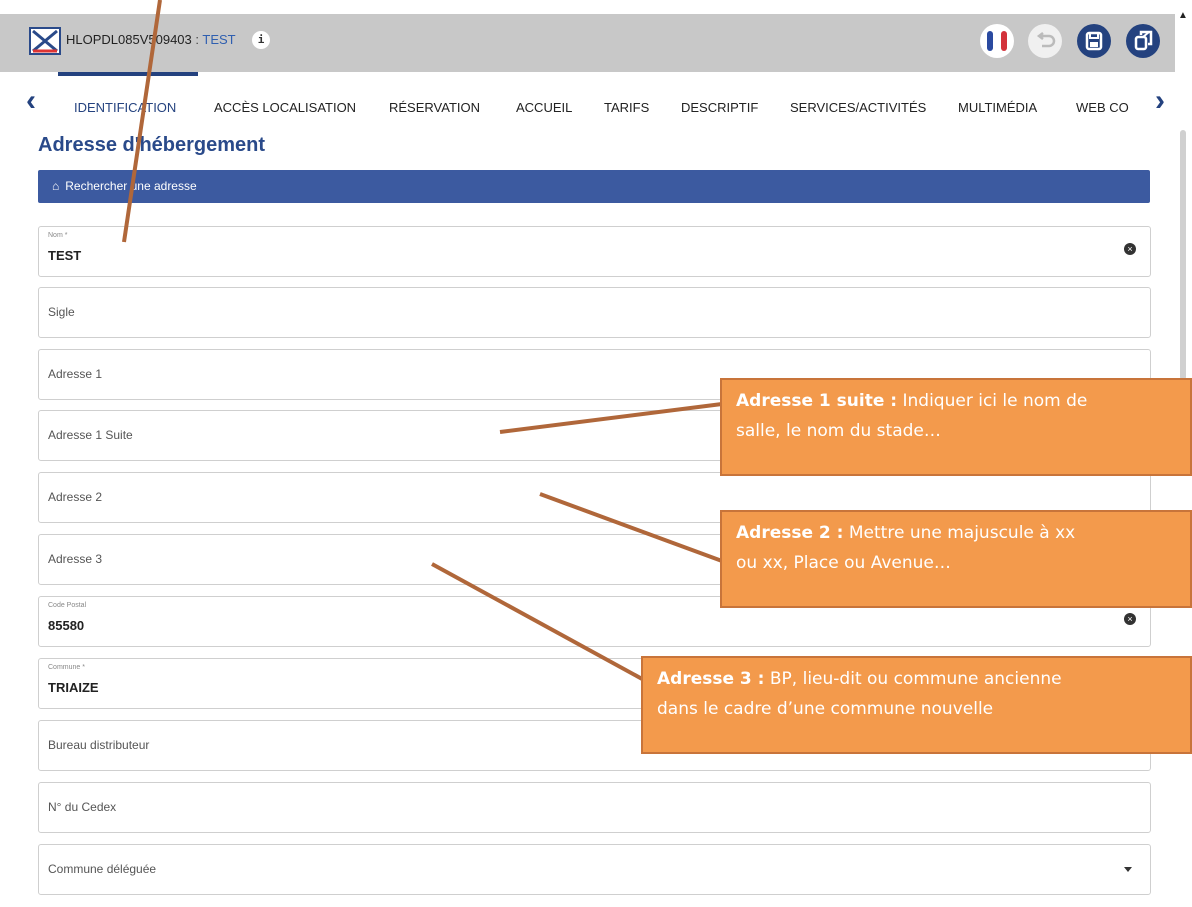 The image size is (1192, 907). What do you see at coordinates (73, 687) in the screenshot?
I see `commune-value: TRIAIZE` at bounding box center [73, 687].